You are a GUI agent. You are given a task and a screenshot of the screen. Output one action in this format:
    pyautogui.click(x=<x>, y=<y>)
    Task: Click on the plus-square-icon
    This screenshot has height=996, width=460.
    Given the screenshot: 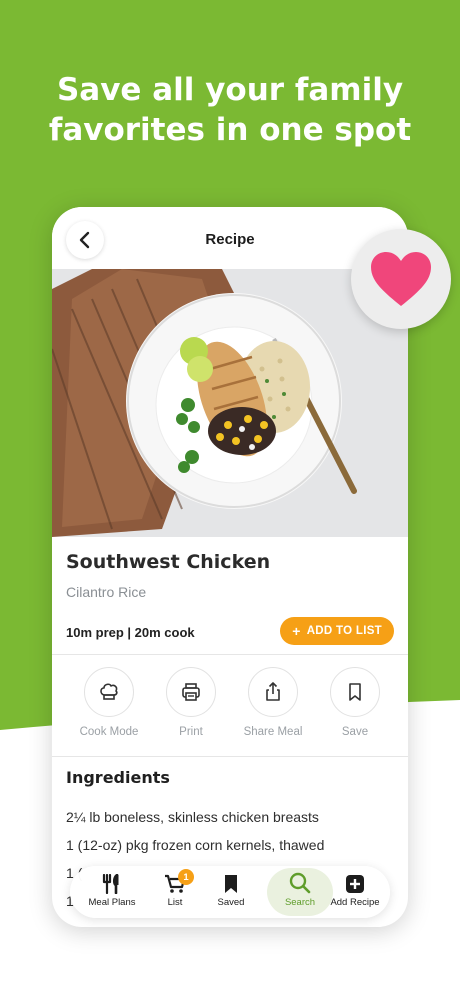 What is the action you would take?
    pyautogui.click(x=355, y=884)
    